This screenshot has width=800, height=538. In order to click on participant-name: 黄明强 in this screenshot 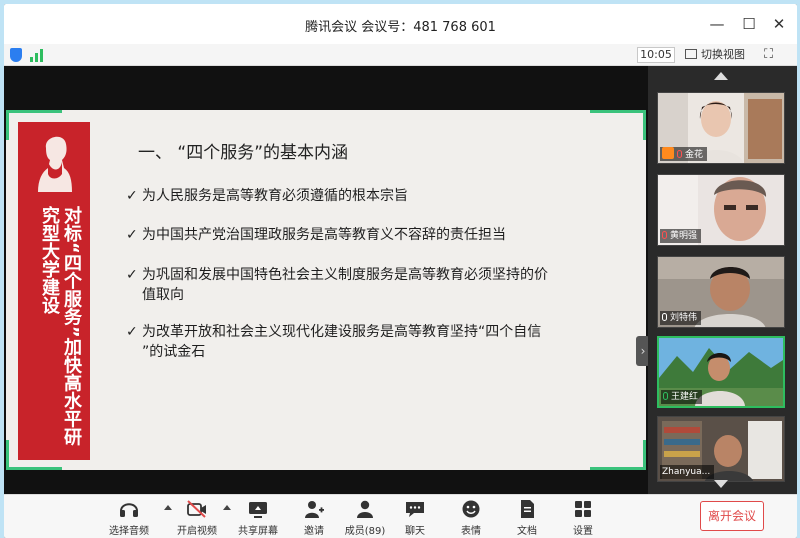, I will do `click(684, 236)`.